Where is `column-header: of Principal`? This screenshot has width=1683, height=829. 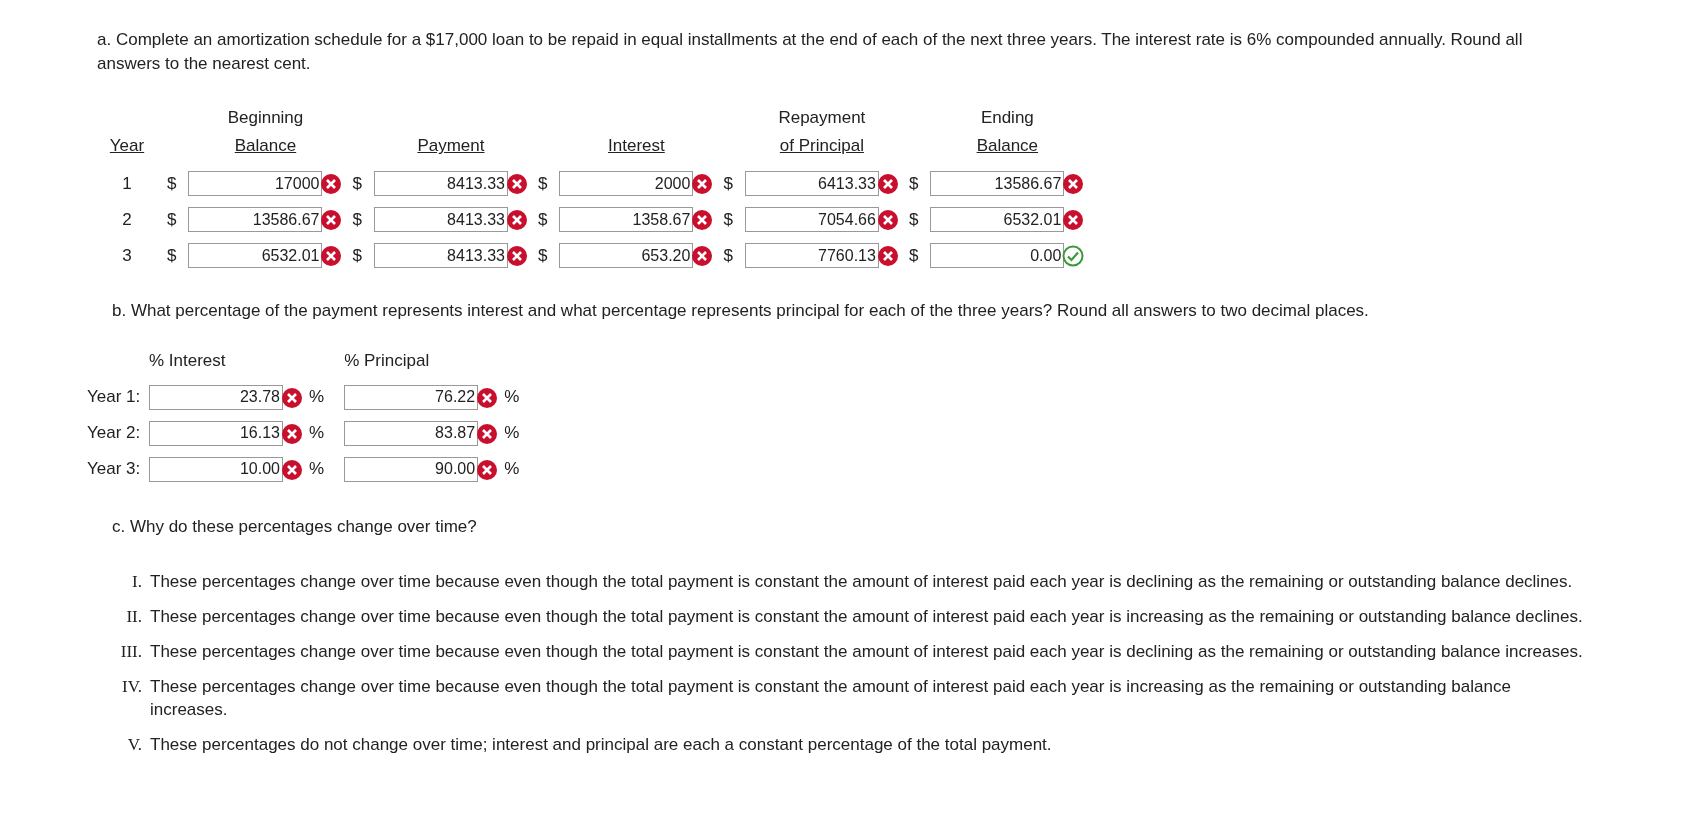 column-header: of Principal is located at coordinates (821, 146).